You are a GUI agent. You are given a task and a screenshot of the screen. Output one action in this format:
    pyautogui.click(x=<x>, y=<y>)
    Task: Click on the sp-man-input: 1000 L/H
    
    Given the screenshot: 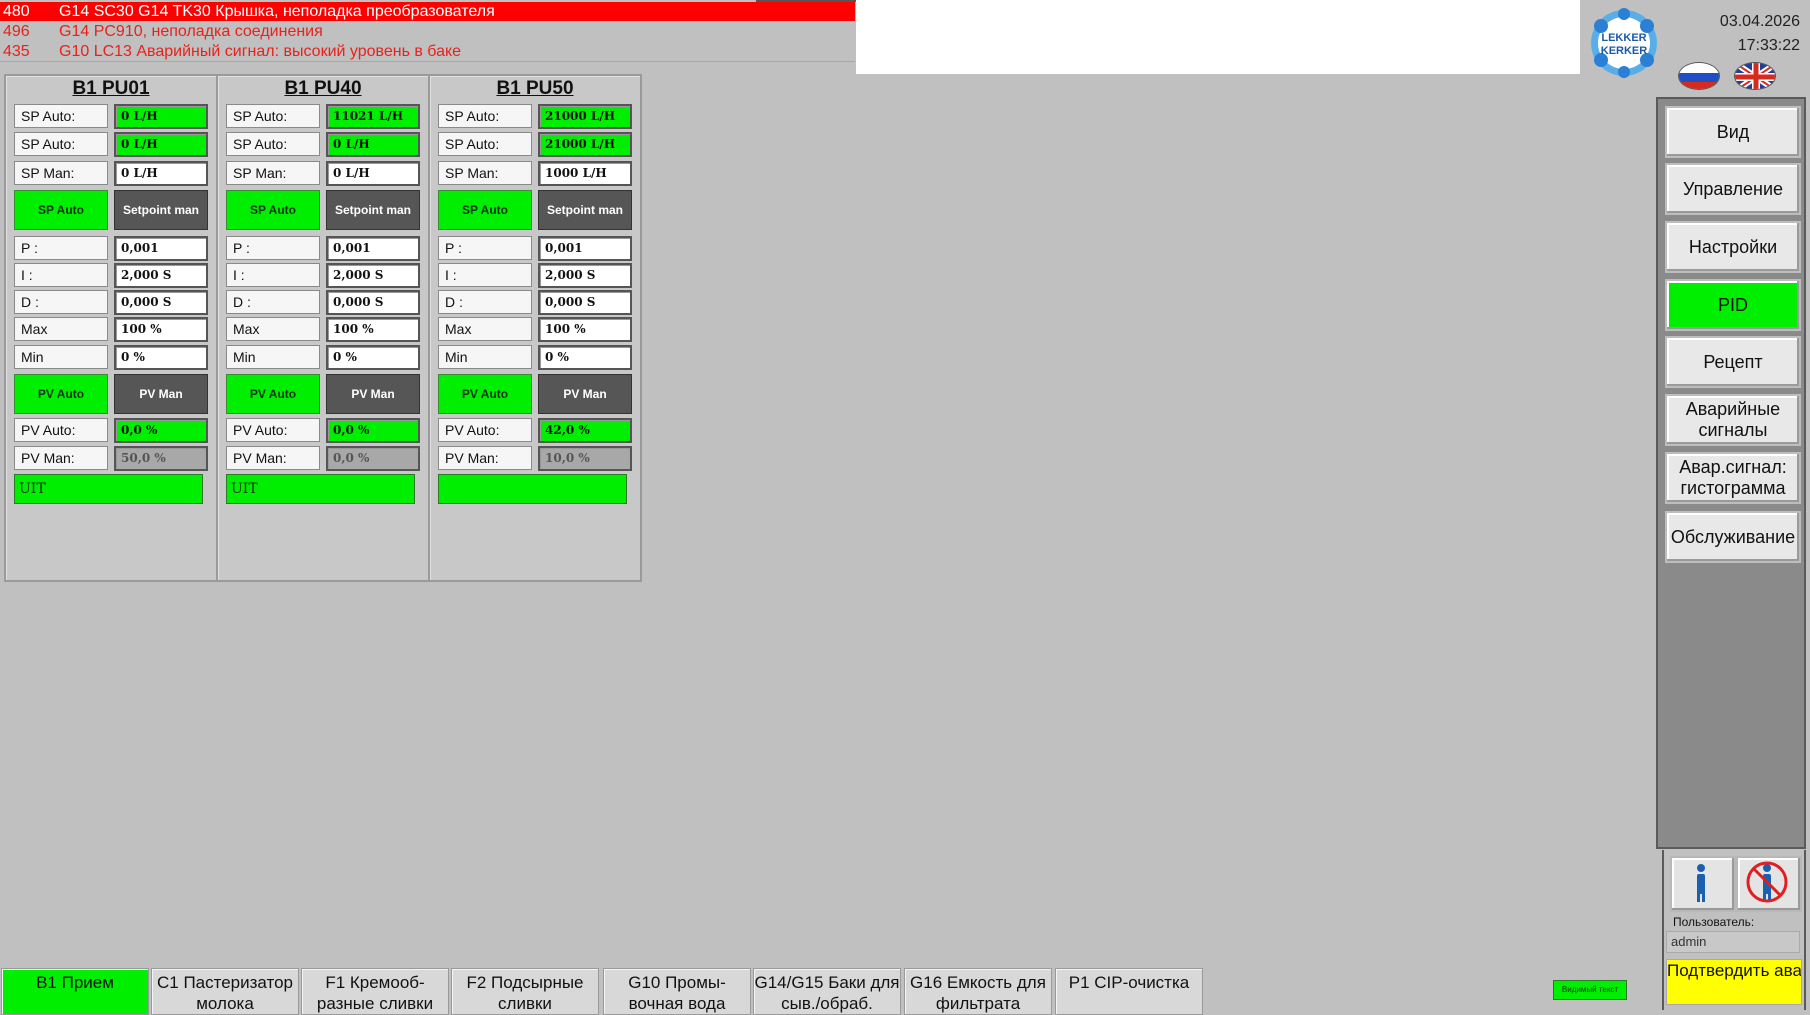 What is the action you would take?
    pyautogui.click(x=585, y=173)
    